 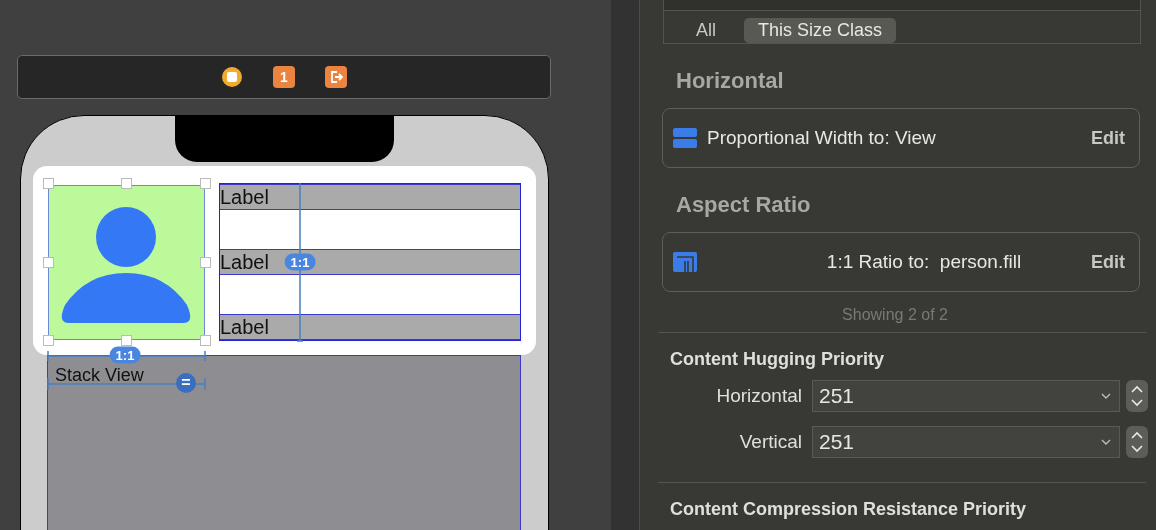 I want to click on section-heading: Content Compression Resistance Priority, so click(x=849, y=509).